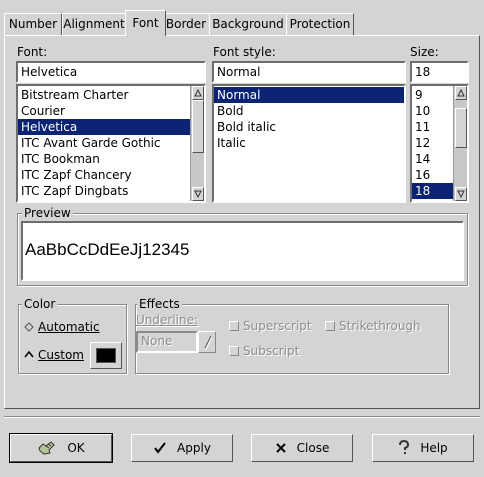  Describe the element at coordinates (104, 111) in the screenshot. I see `font-list-item: Courier` at that location.